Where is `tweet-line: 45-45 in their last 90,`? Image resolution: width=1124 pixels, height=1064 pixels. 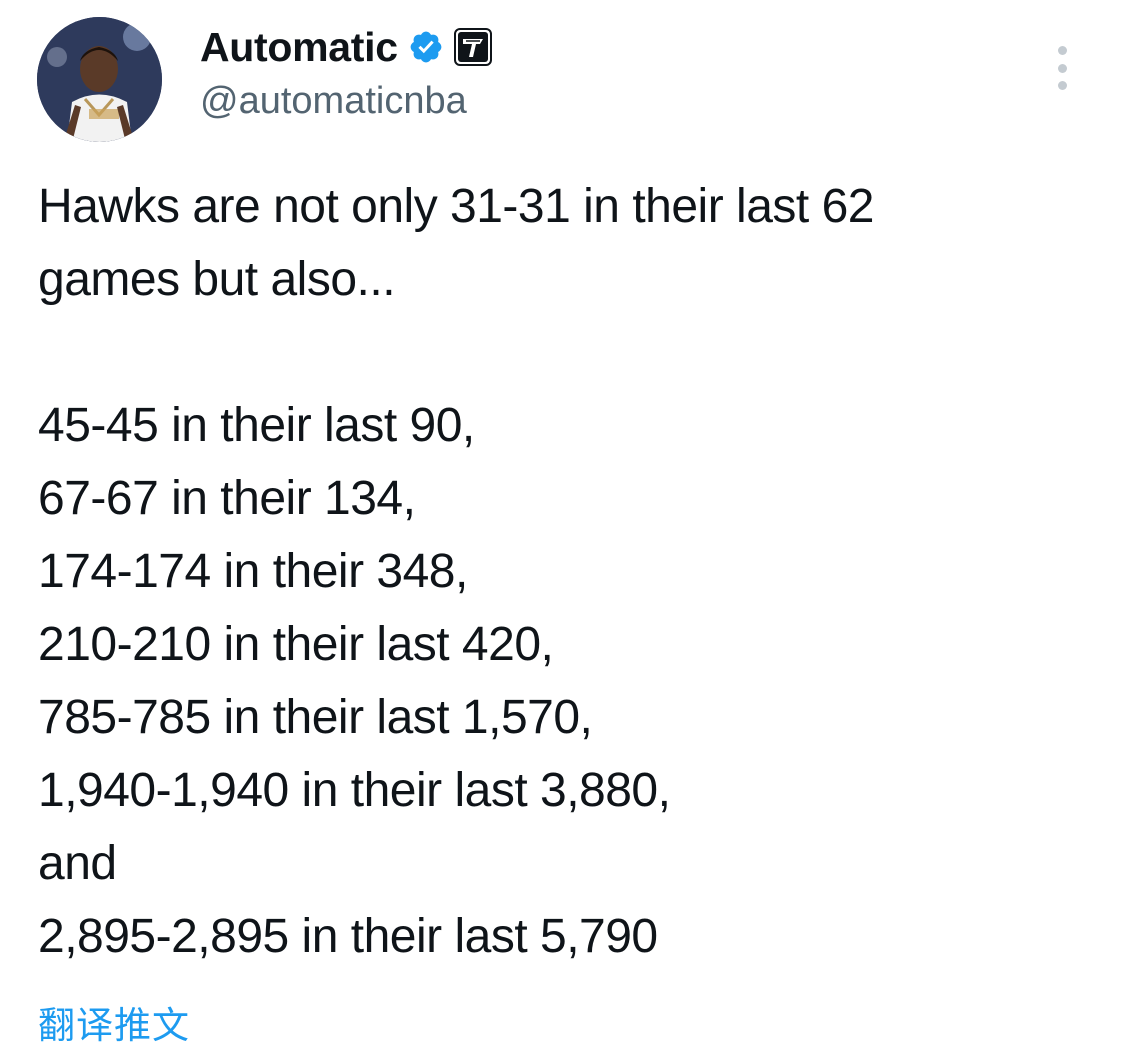
tweet-line: 45-45 in their last 90, is located at coordinates (256, 425).